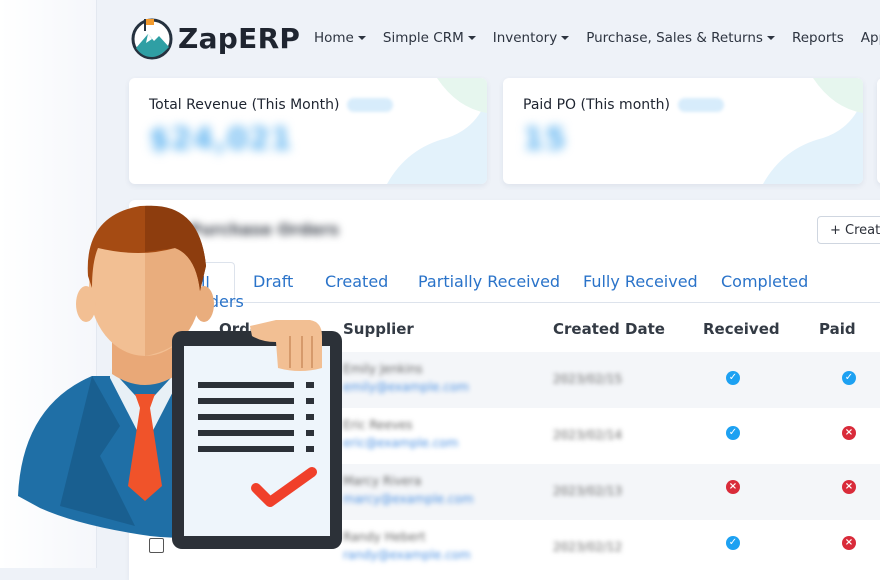 The width and height of the screenshot is (880, 580). Describe the element at coordinates (683, 131) in the screenshot. I see `stat-card-paid-po: Paid PO (This month) 15` at that location.